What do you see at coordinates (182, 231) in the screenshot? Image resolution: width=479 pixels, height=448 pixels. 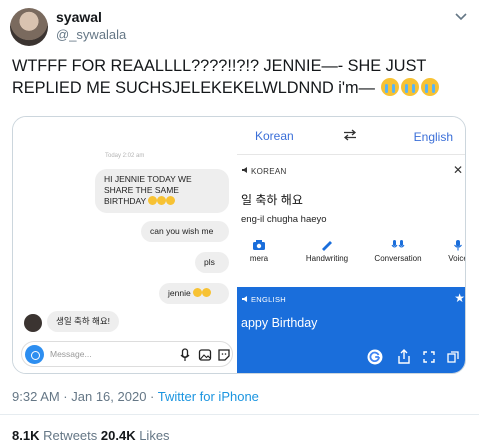 I see `message-text: can you wish me` at bounding box center [182, 231].